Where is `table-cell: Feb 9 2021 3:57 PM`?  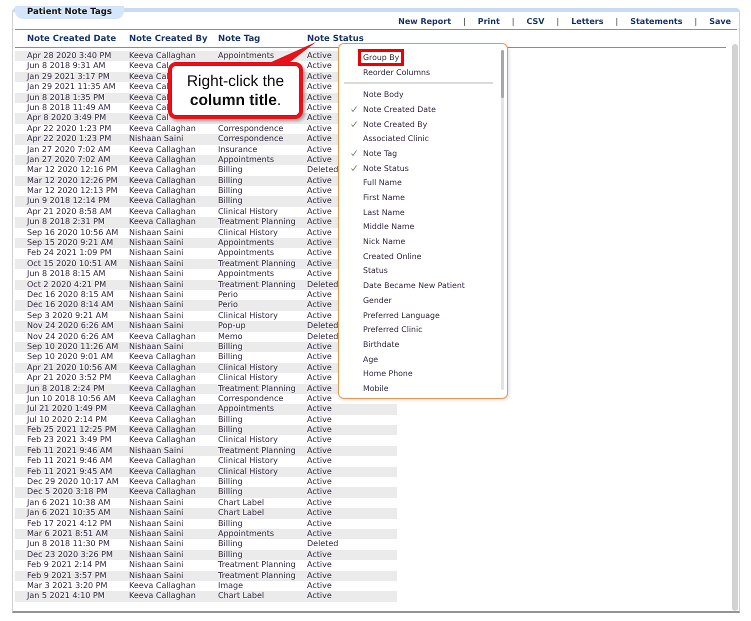
table-cell: Feb 9 2021 3:57 PM is located at coordinates (66, 575).